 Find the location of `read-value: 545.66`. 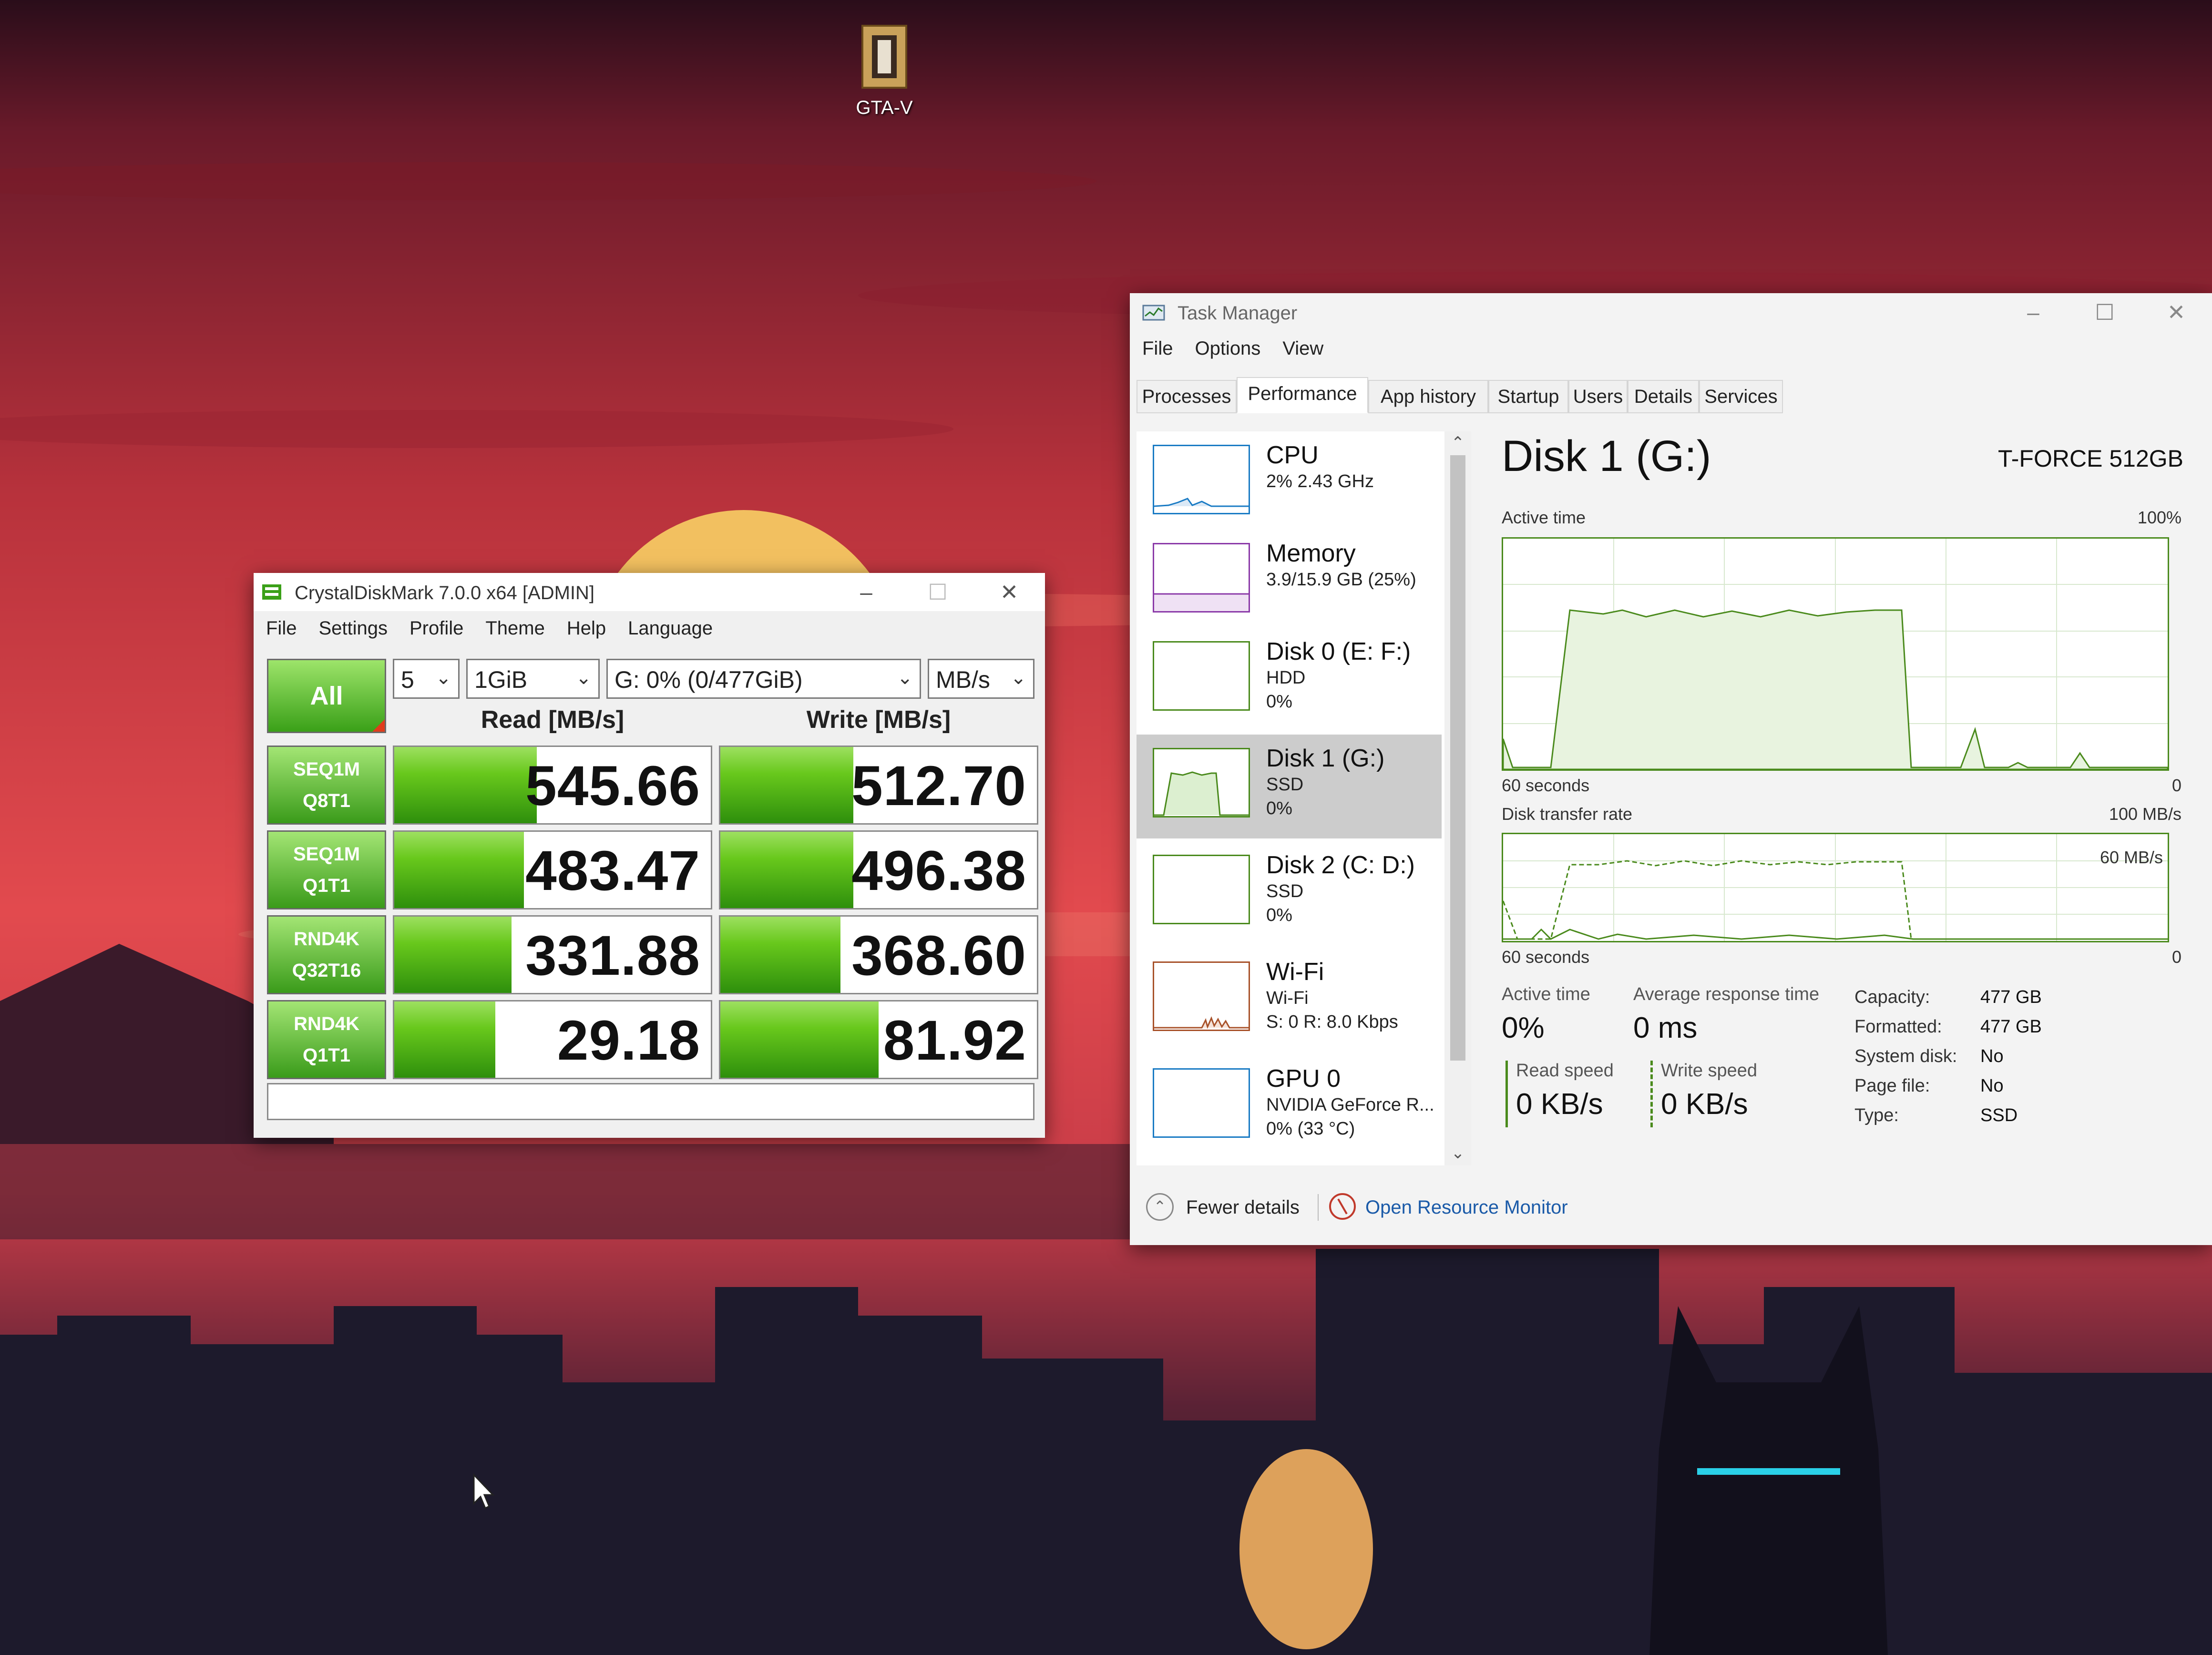

read-value: 545.66 is located at coordinates (612, 786).